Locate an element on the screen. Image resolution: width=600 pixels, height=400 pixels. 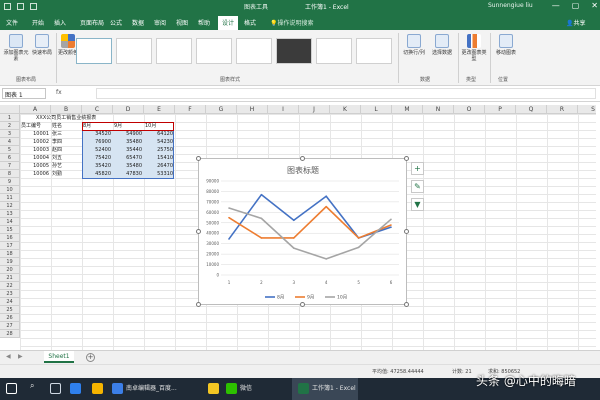
tab-home: 开始 is located at coordinates (38, 24).